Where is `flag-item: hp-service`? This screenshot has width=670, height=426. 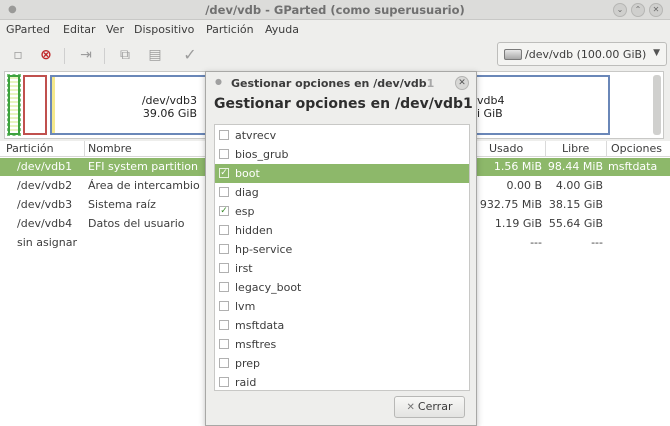
flag-item: hp-service is located at coordinates (342, 249).